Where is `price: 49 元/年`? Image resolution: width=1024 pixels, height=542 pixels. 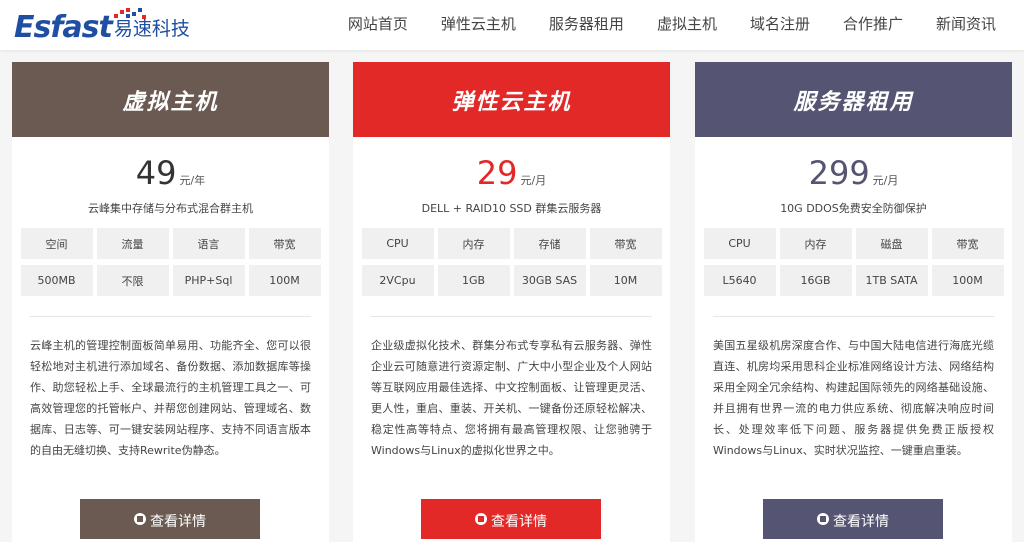 price: 49 元/年 is located at coordinates (170, 173).